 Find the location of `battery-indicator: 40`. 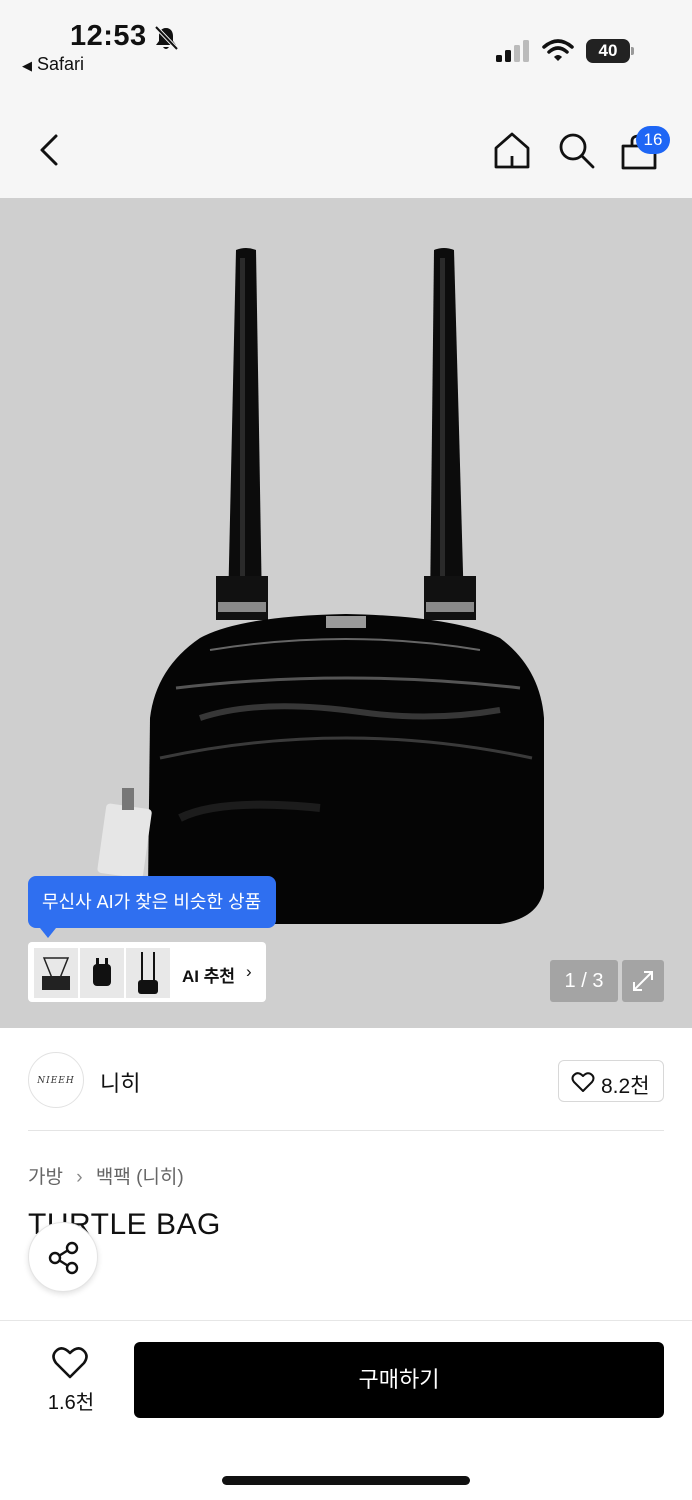

battery-indicator: 40 is located at coordinates (610, 51).